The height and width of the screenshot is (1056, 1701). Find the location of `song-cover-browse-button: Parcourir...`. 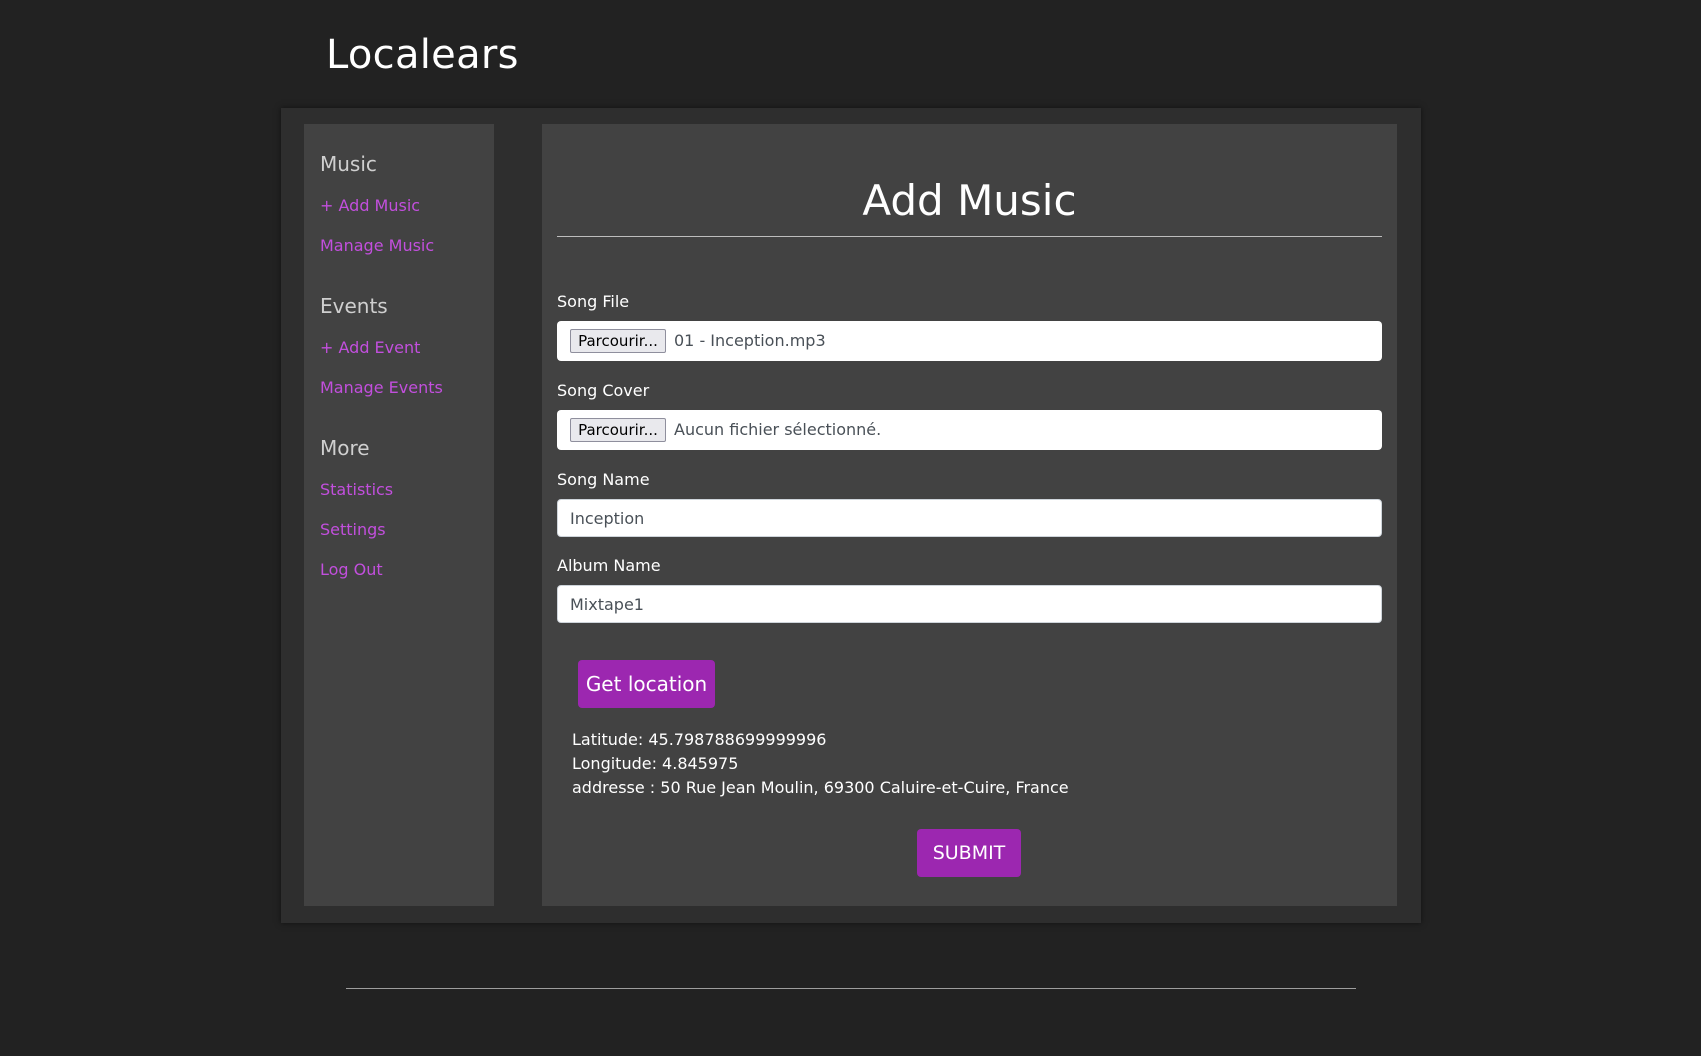

song-cover-browse-button: Parcourir... is located at coordinates (618, 430).